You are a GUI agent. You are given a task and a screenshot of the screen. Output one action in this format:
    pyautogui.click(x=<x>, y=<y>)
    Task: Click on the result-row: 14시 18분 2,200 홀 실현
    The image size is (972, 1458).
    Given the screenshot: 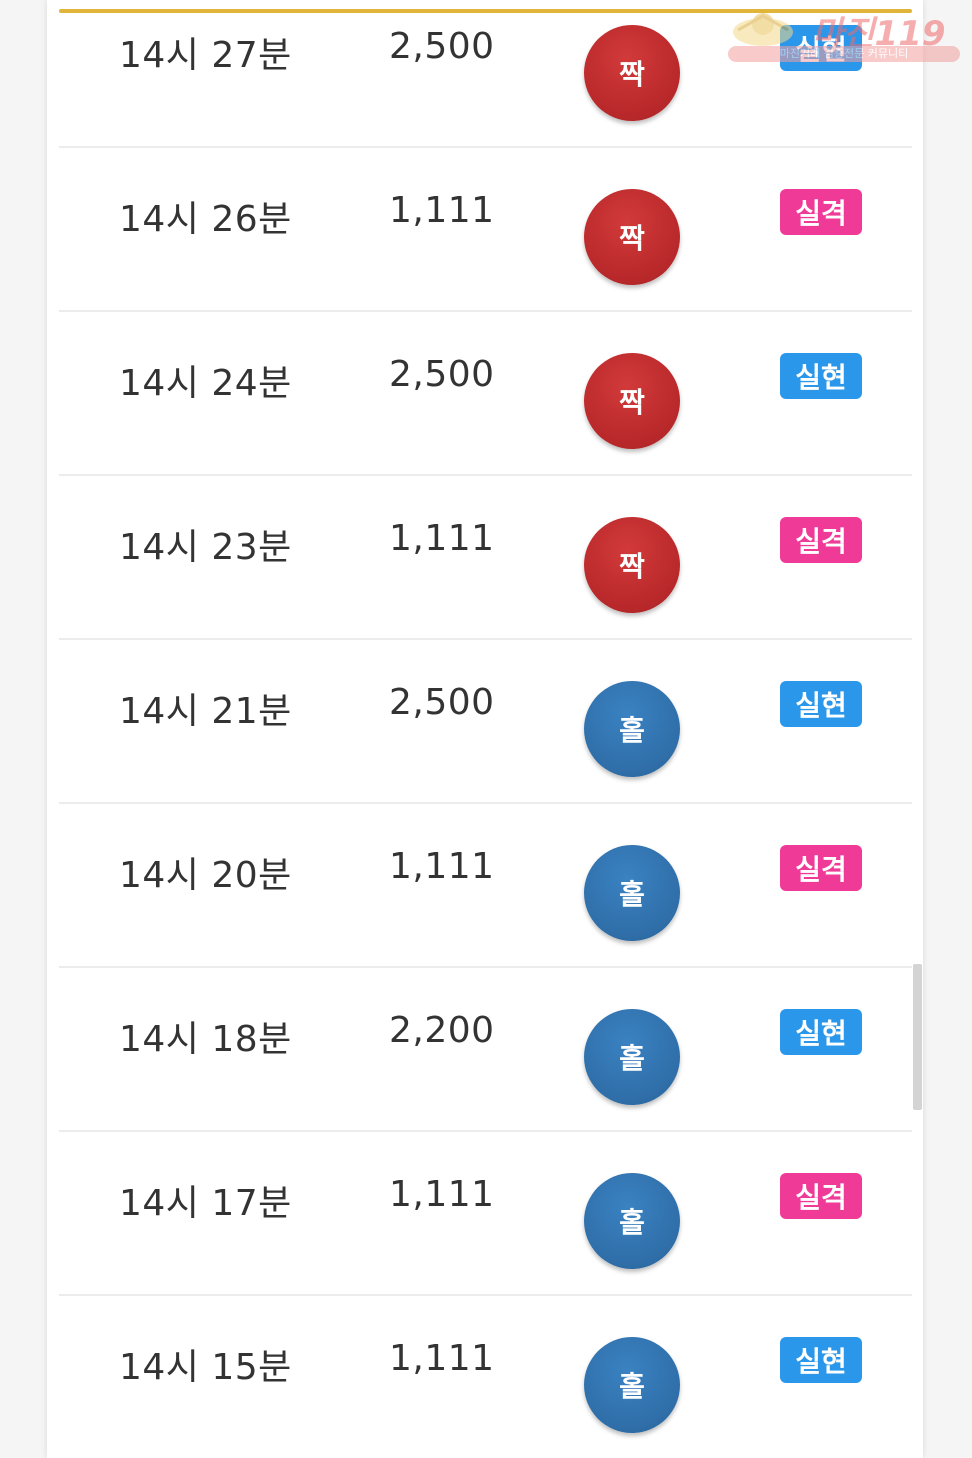 What is the action you would take?
    pyautogui.click(x=485, y=1050)
    